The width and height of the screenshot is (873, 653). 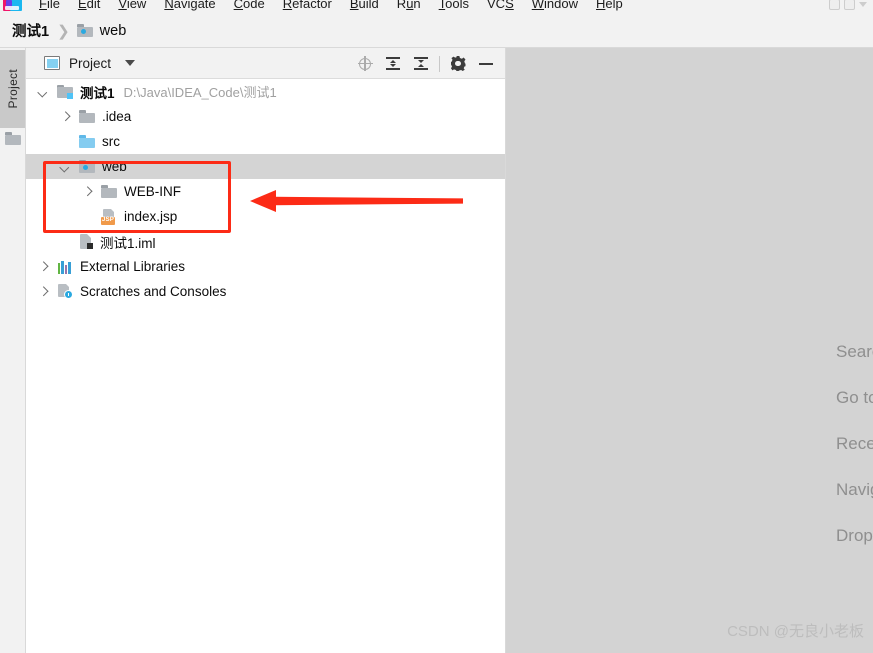 What do you see at coordinates (151, 216) in the screenshot?
I see `tree-node-label: index.jsp` at bounding box center [151, 216].